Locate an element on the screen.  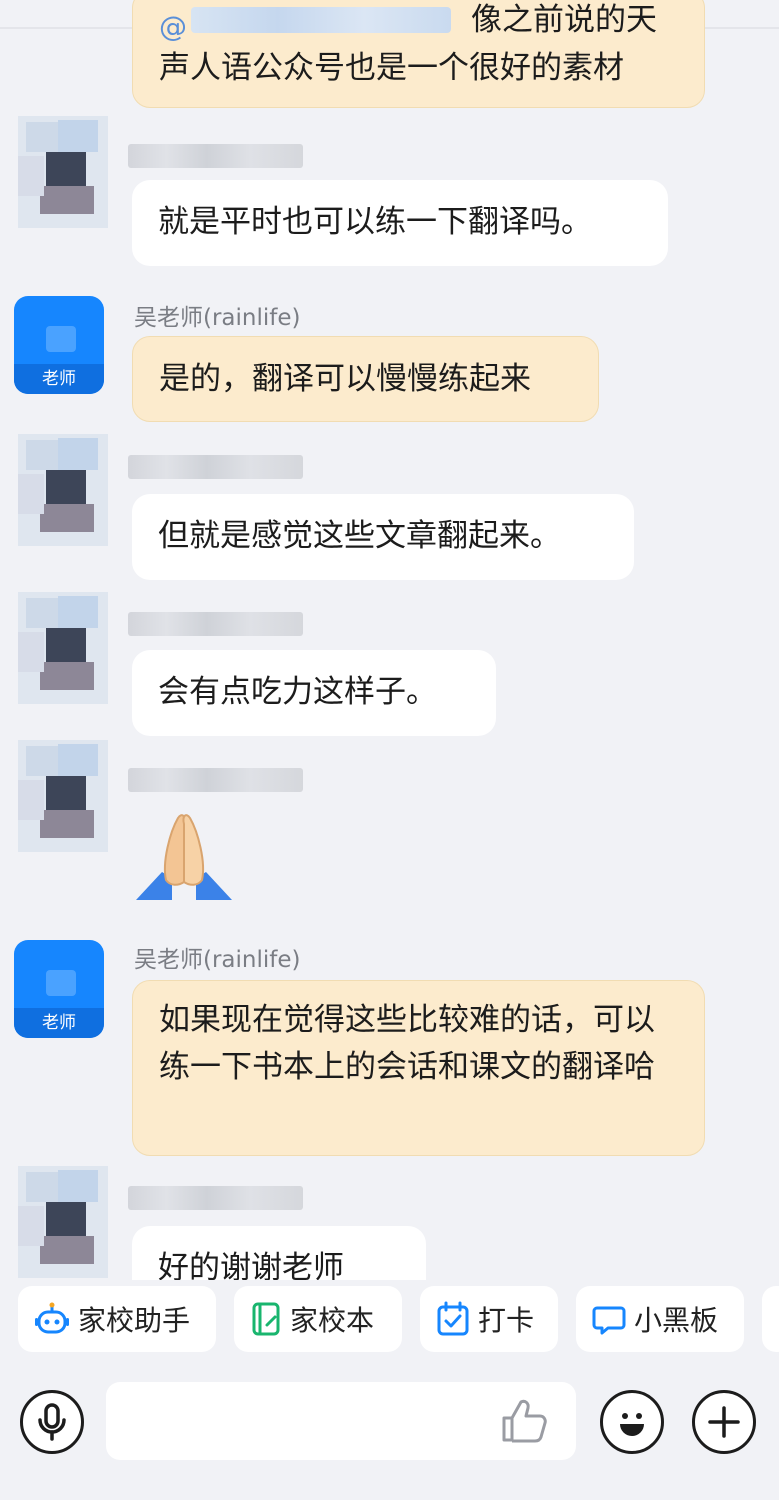
quick-action-home-school-book: 家校本 is located at coordinates (318, 1319).